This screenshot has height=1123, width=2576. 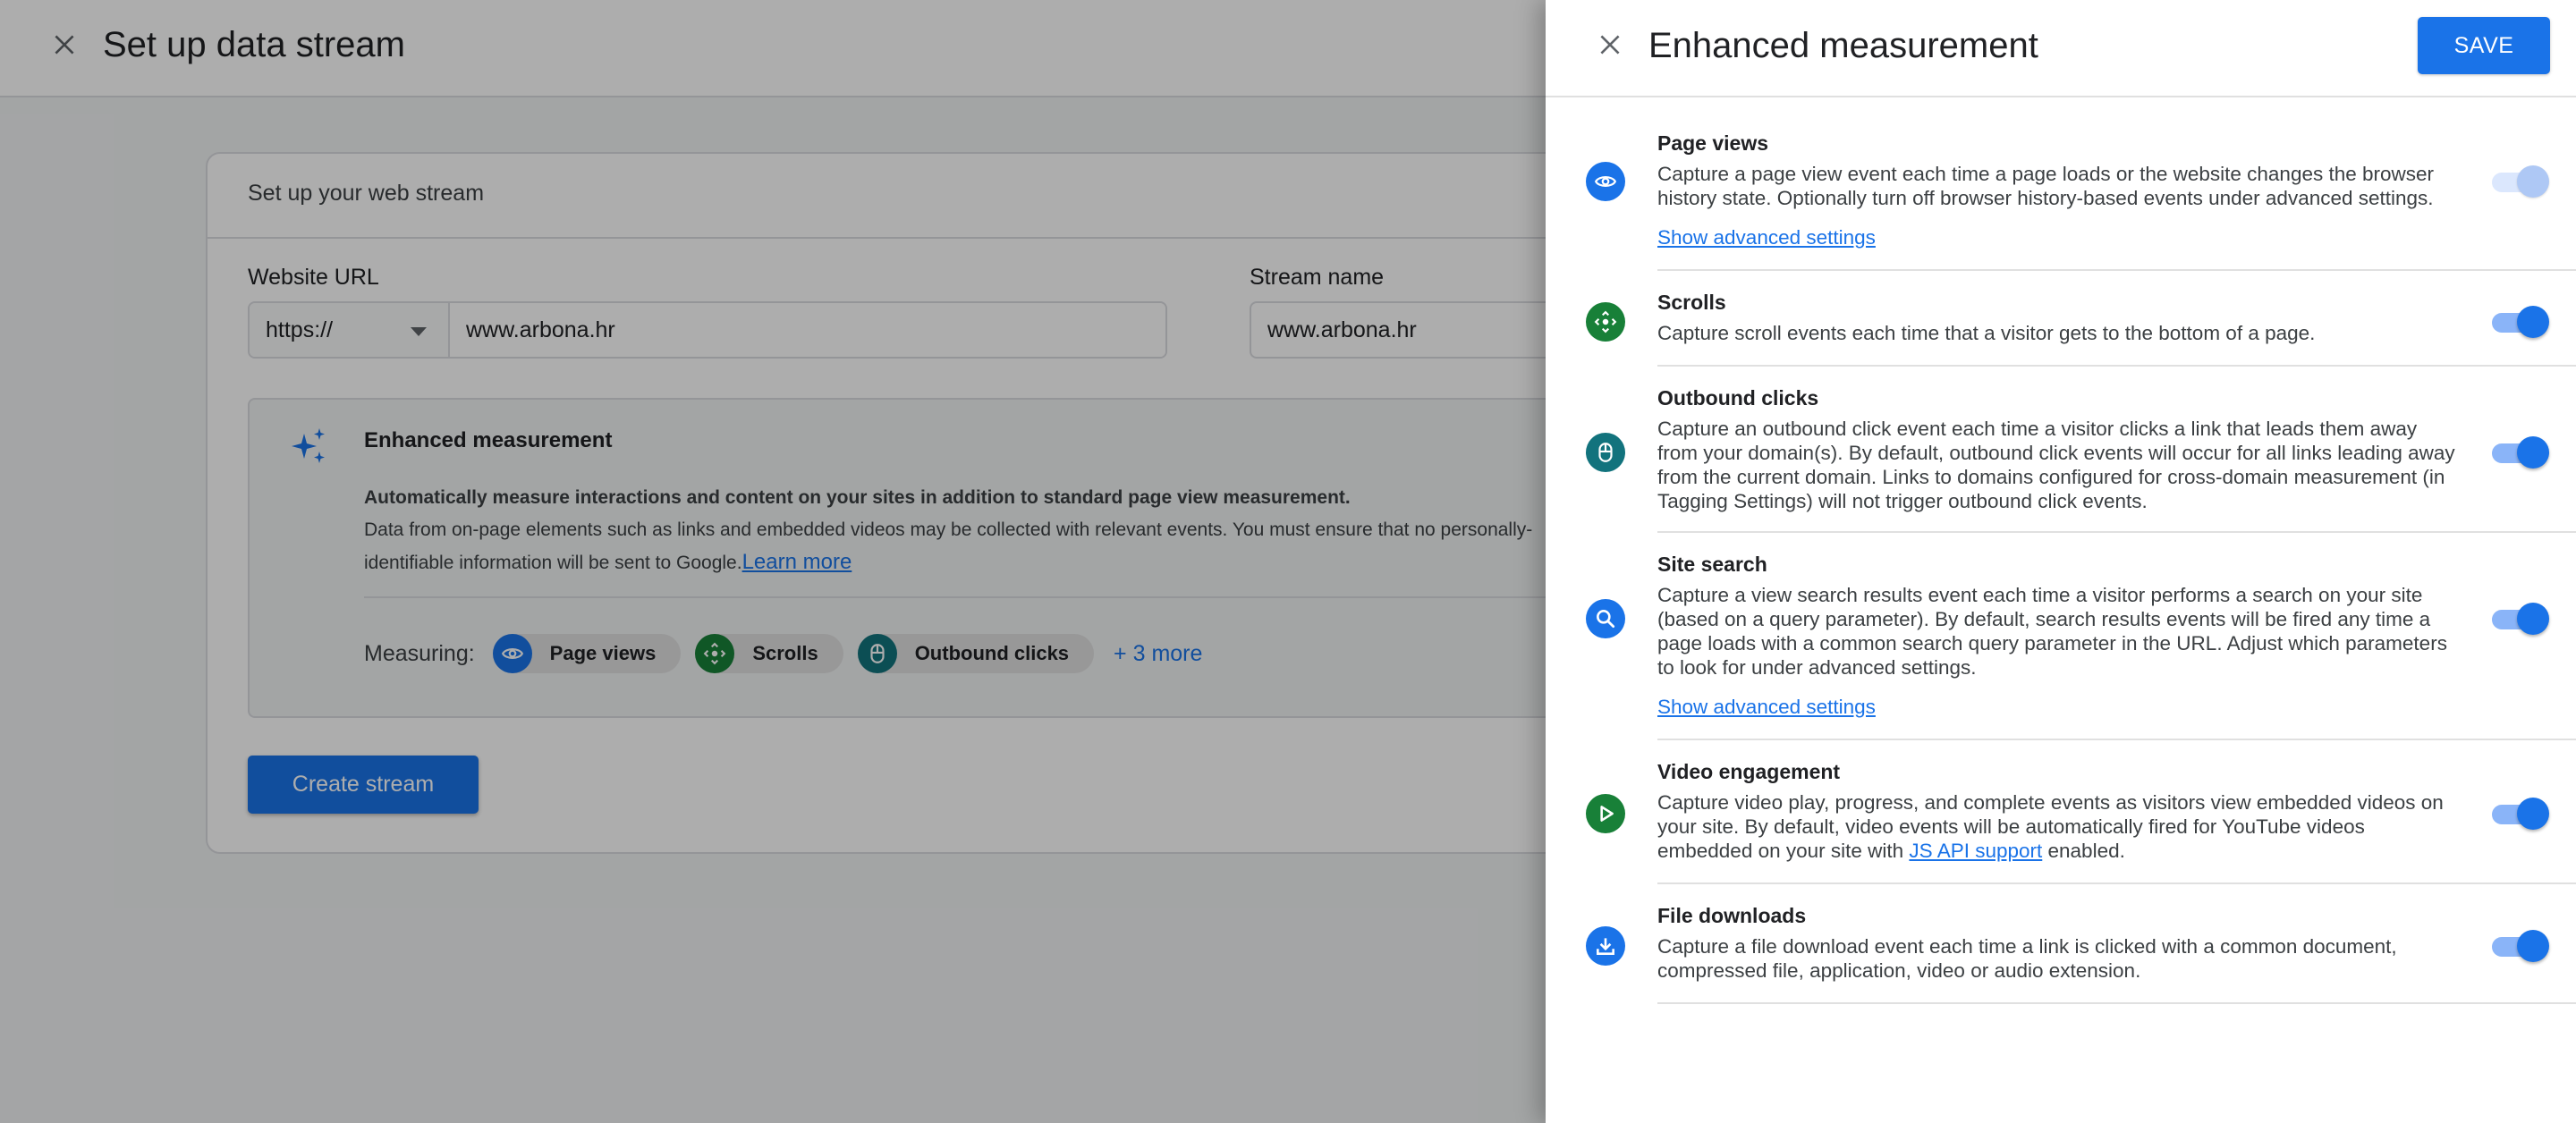 I want to click on play-icon, so click(x=1605, y=813).